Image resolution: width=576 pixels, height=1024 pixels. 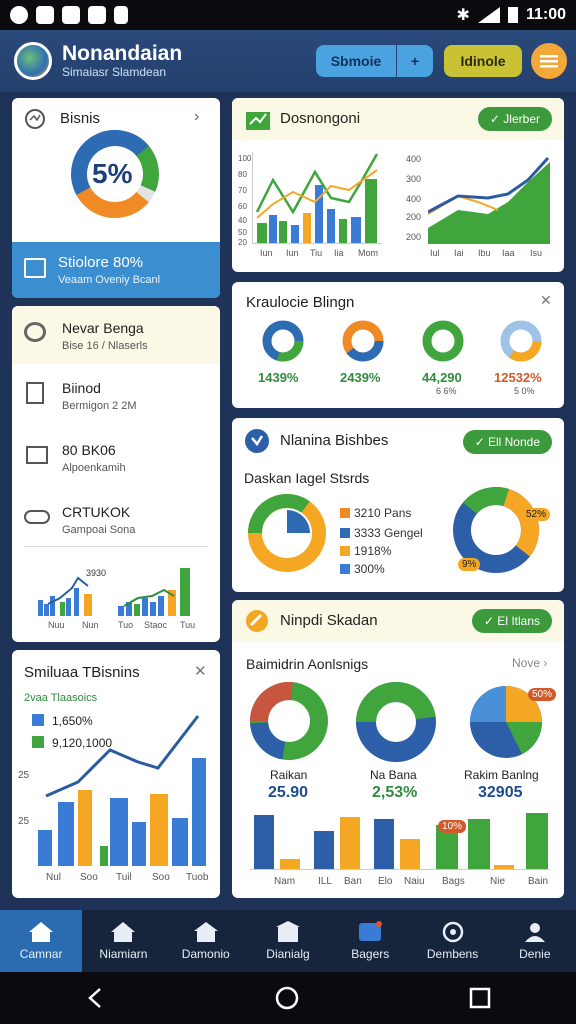 What do you see at coordinates (446, 391) in the screenshot?
I see `metric-sub: 6 6%` at bounding box center [446, 391].